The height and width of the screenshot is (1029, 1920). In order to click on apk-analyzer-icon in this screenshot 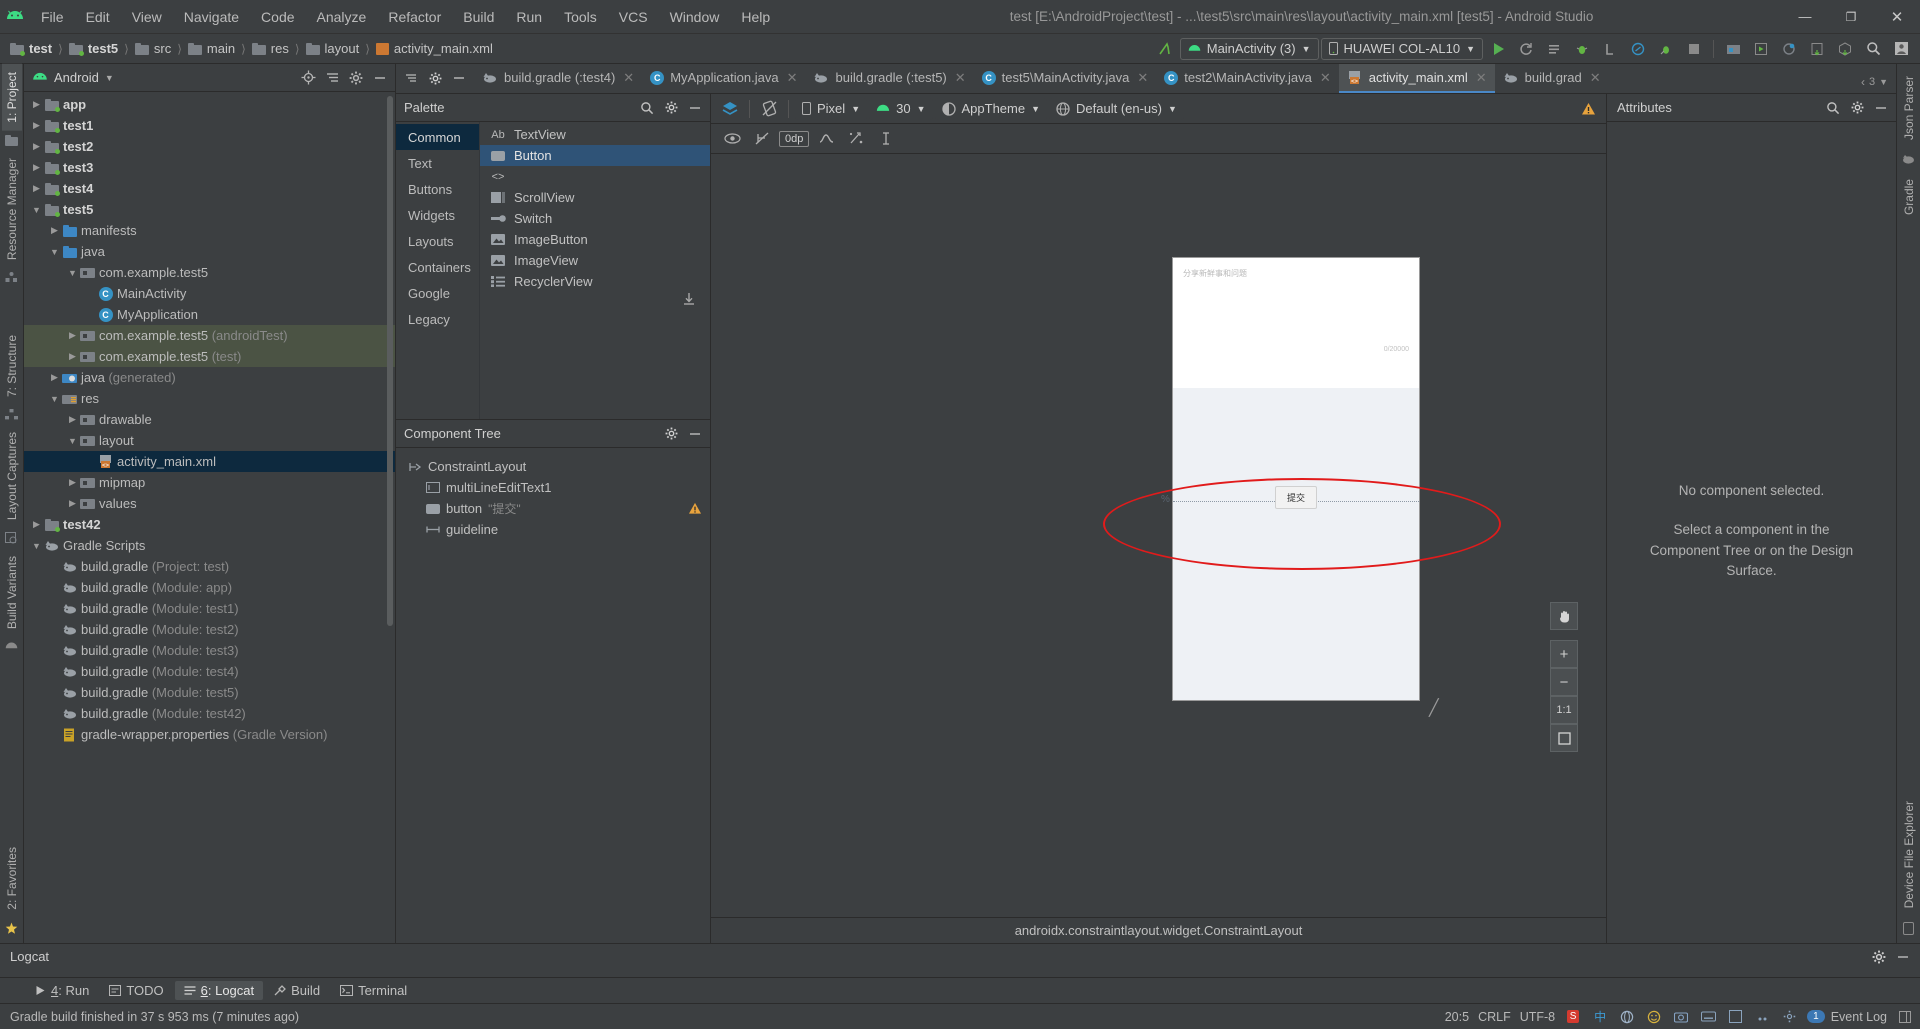, I will do `click(1845, 49)`.